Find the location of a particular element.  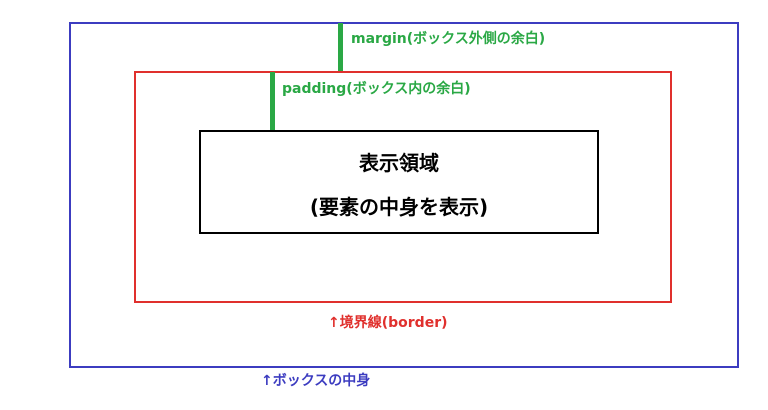

display-area-box: 表示領域 (要素の中身を表示) is located at coordinates (399, 182).